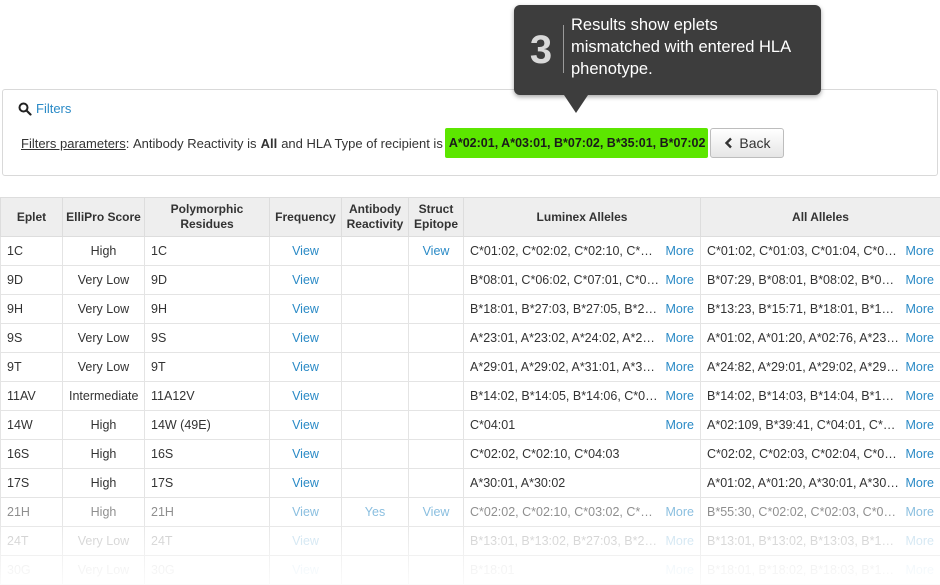 The width and height of the screenshot is (940, 585). What do you see at coordinates (803, 396) in the screenshot?
I see `all-alleles-cell-text: B*14:02, B*14:03, B*14:04, B*14:05` at bounding box center [803, 396].